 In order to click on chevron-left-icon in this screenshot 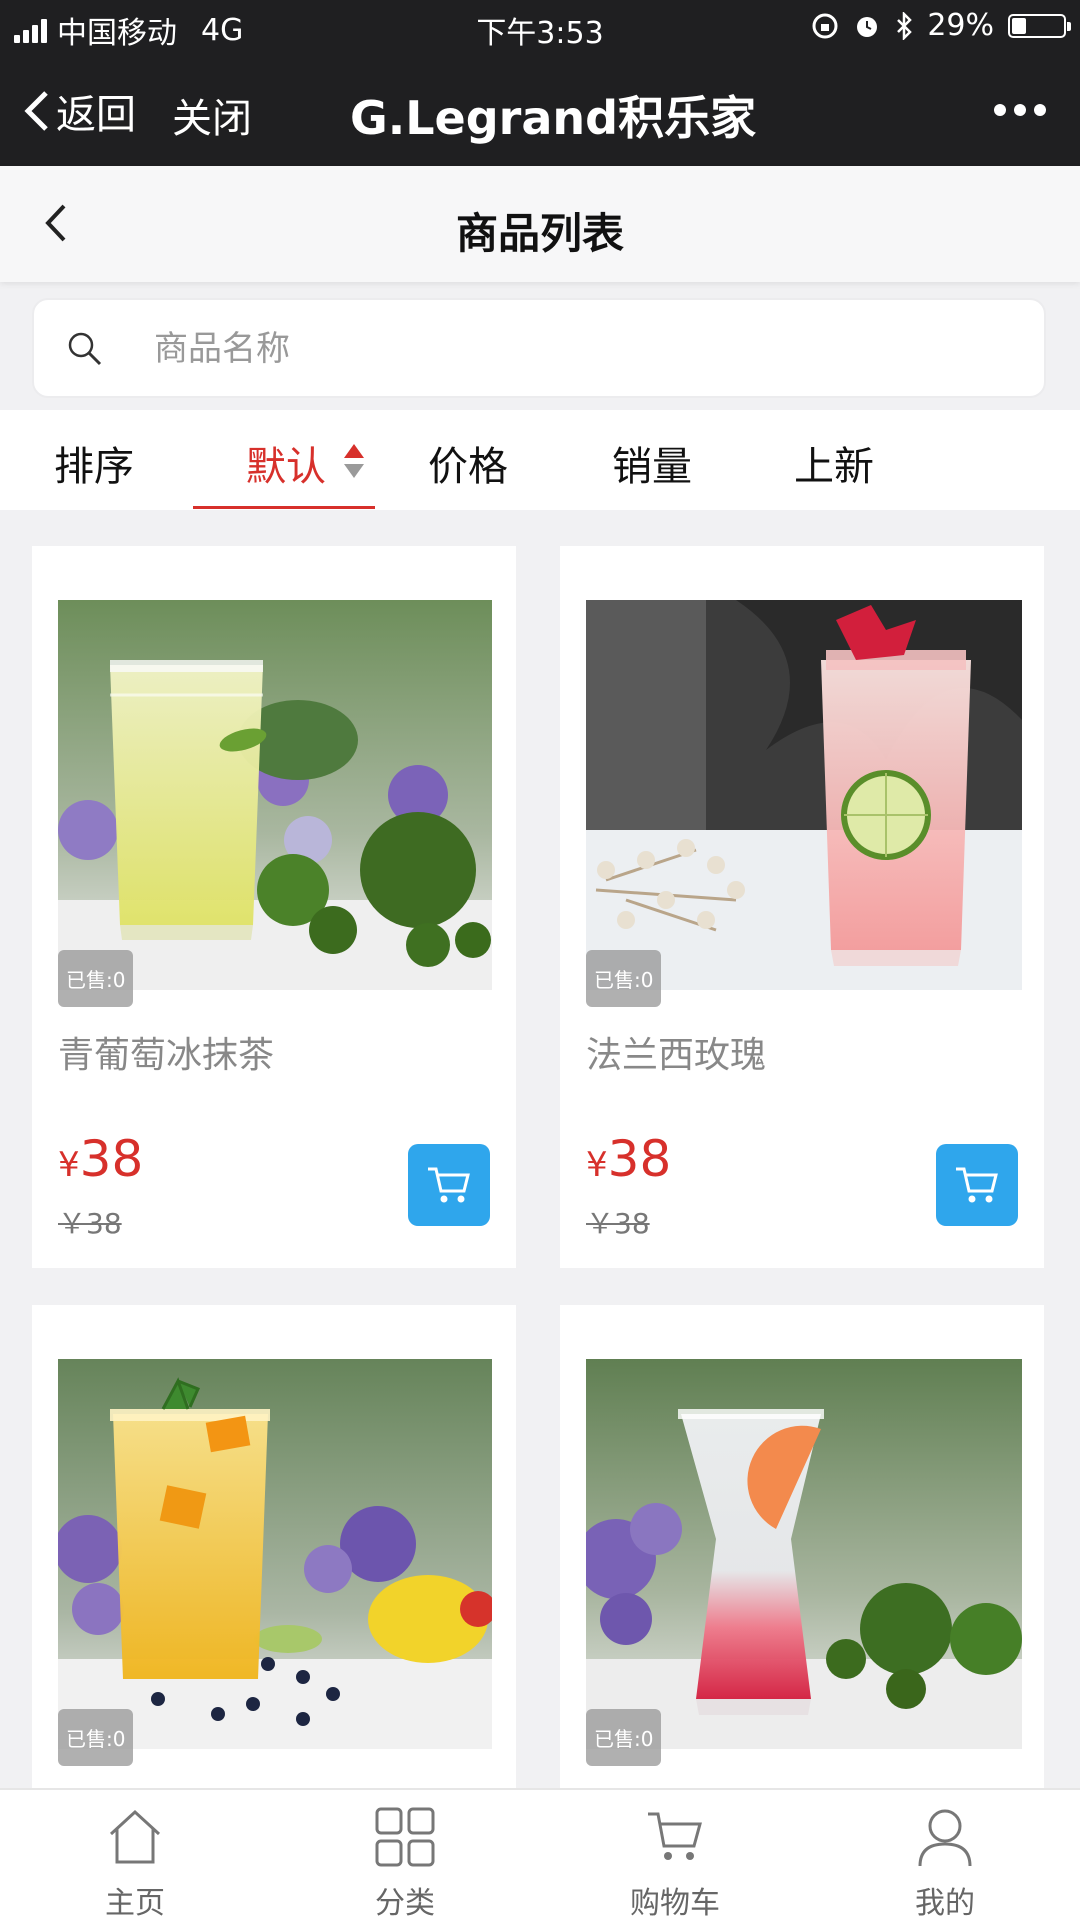, I will do `click(36, 111)`.